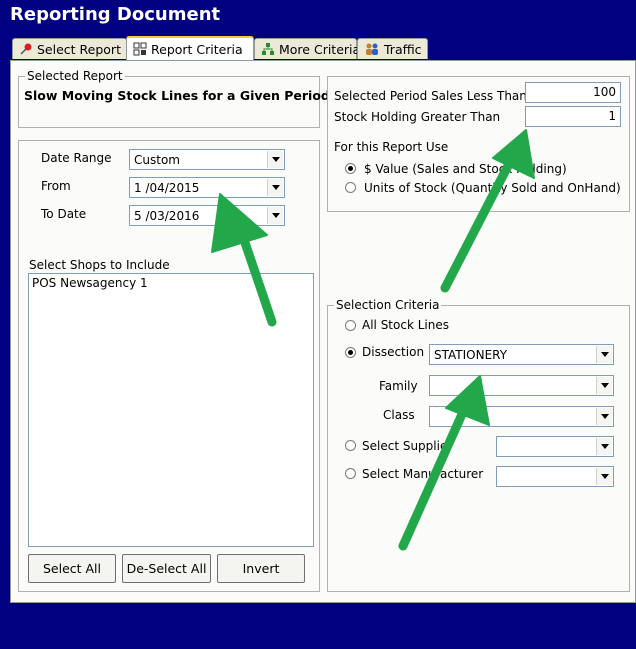 The height and width of the screenshot is (649, 636). Describe the element at coordinates (417, 117) in the screenshot. I see `holding-greater-than-label: Stock Holding Greater Than` at that location.